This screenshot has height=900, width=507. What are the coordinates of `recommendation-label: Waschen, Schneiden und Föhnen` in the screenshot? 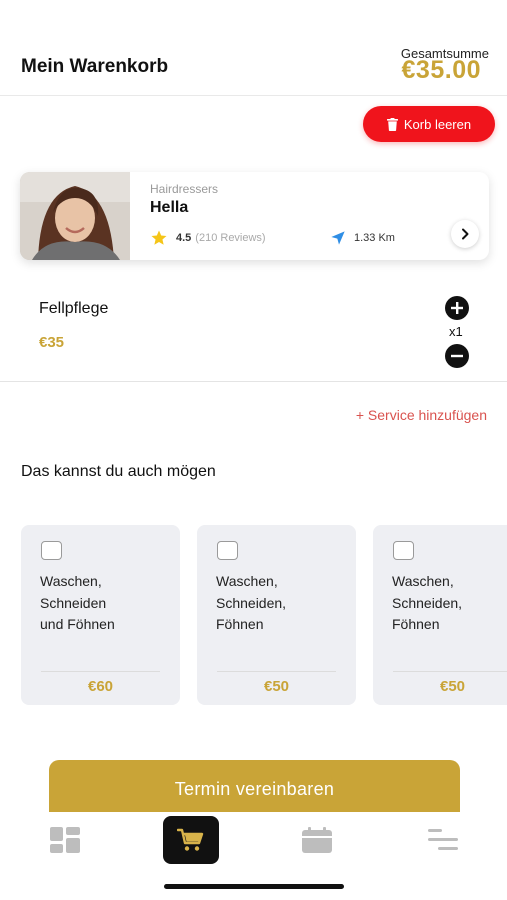 It's located at (77, 602).